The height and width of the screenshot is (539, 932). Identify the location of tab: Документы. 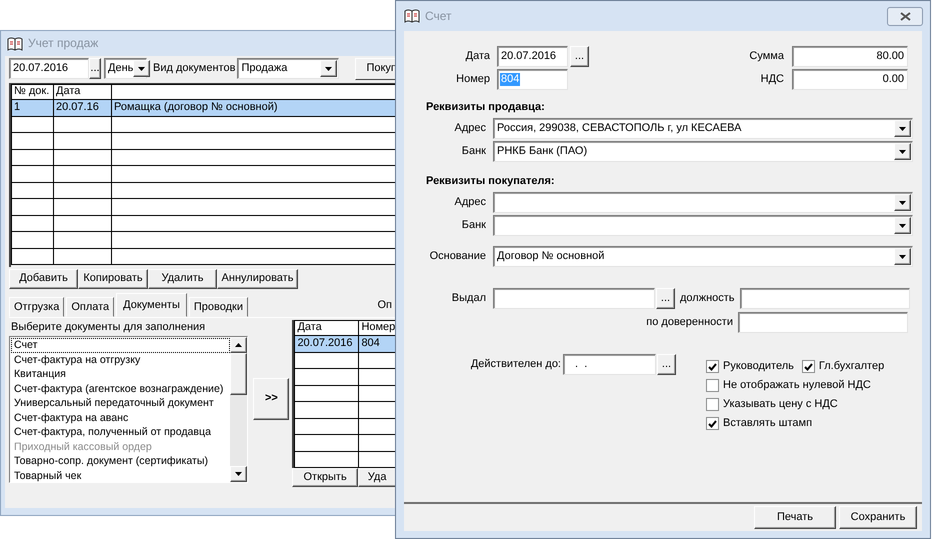
(151, 304).